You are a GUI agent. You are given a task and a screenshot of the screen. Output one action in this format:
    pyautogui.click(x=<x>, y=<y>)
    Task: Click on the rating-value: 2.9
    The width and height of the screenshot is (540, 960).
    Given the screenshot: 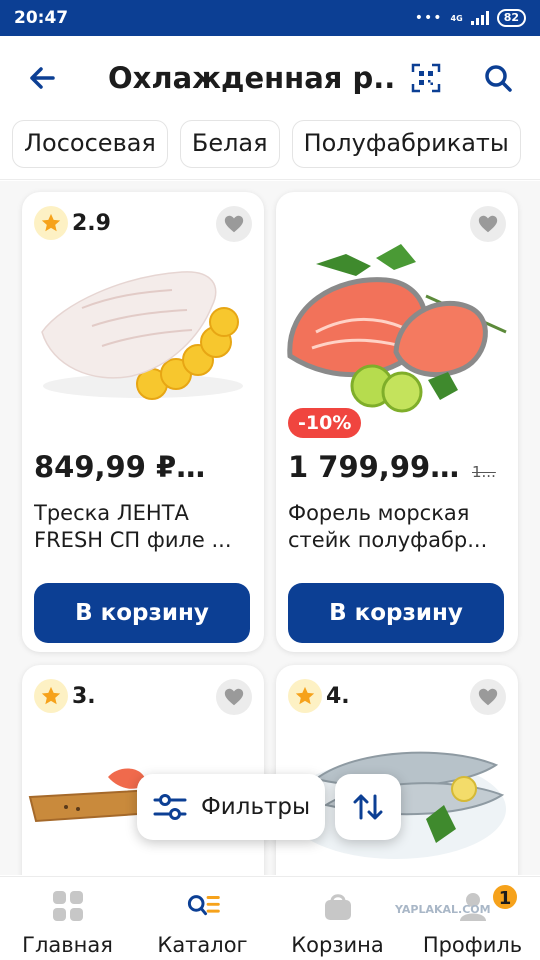 What is the action you would take?
    pyautogui.click(x=91, y=223)
    